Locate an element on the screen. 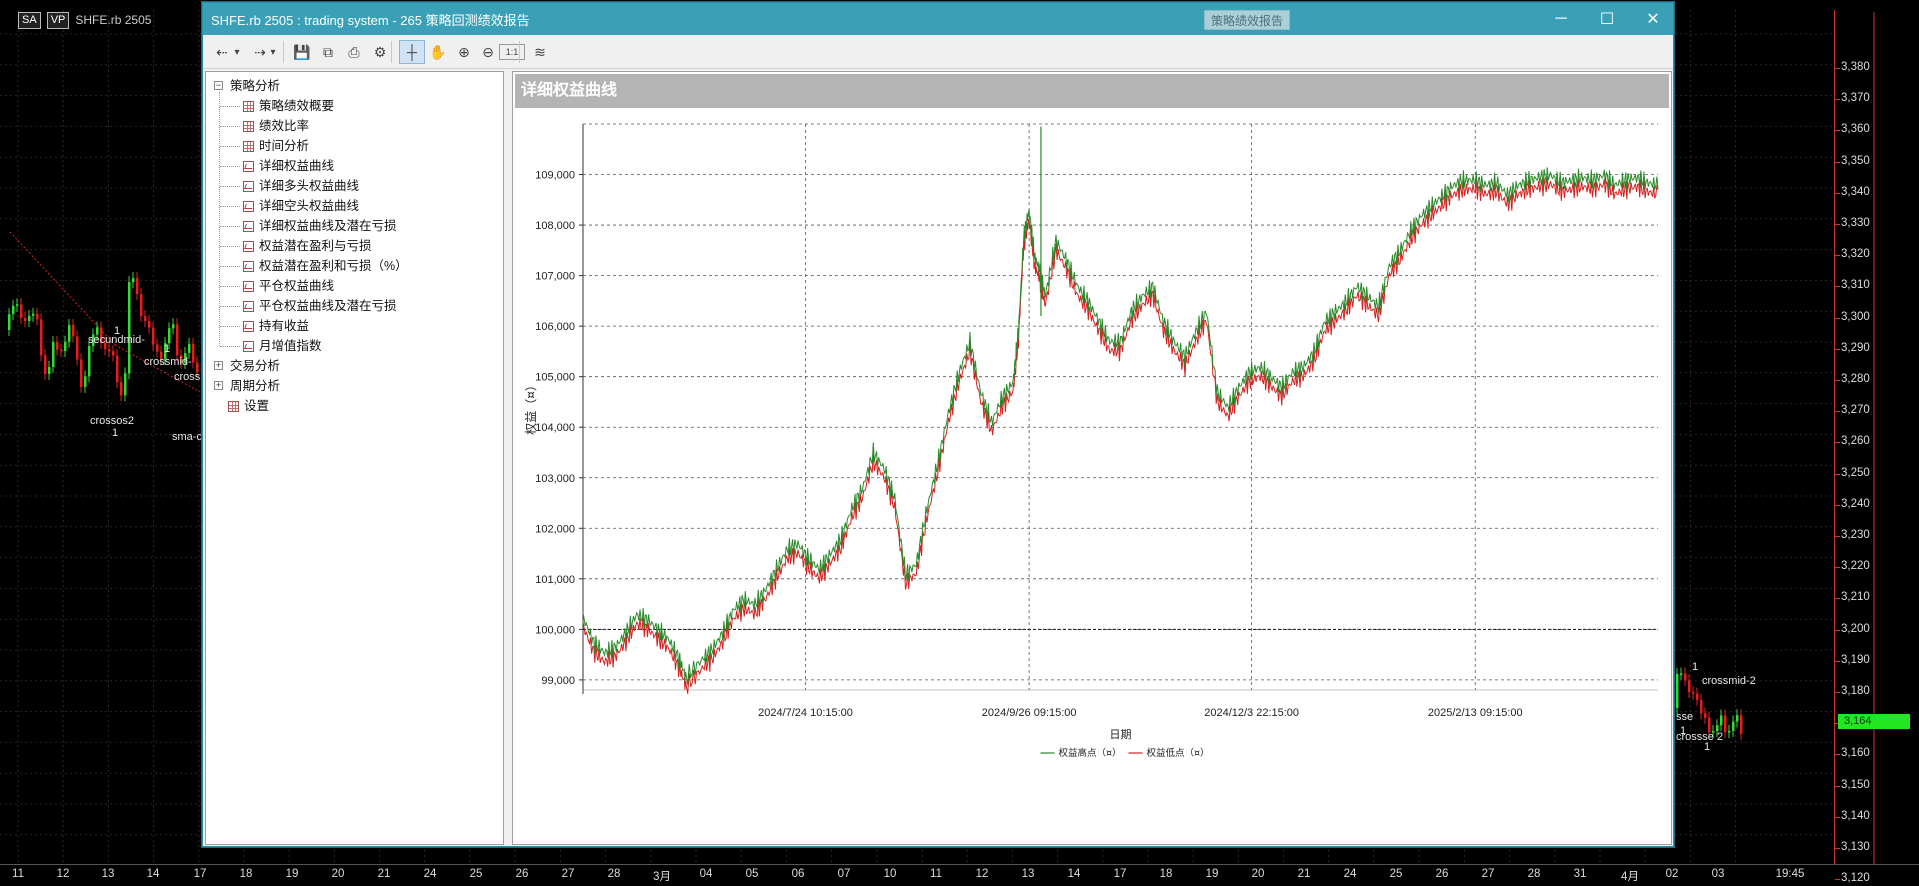 Image resolution: width=1919 pixels, height=886 pixels. close-button: ✕ is located at coordinates (1653, 19).